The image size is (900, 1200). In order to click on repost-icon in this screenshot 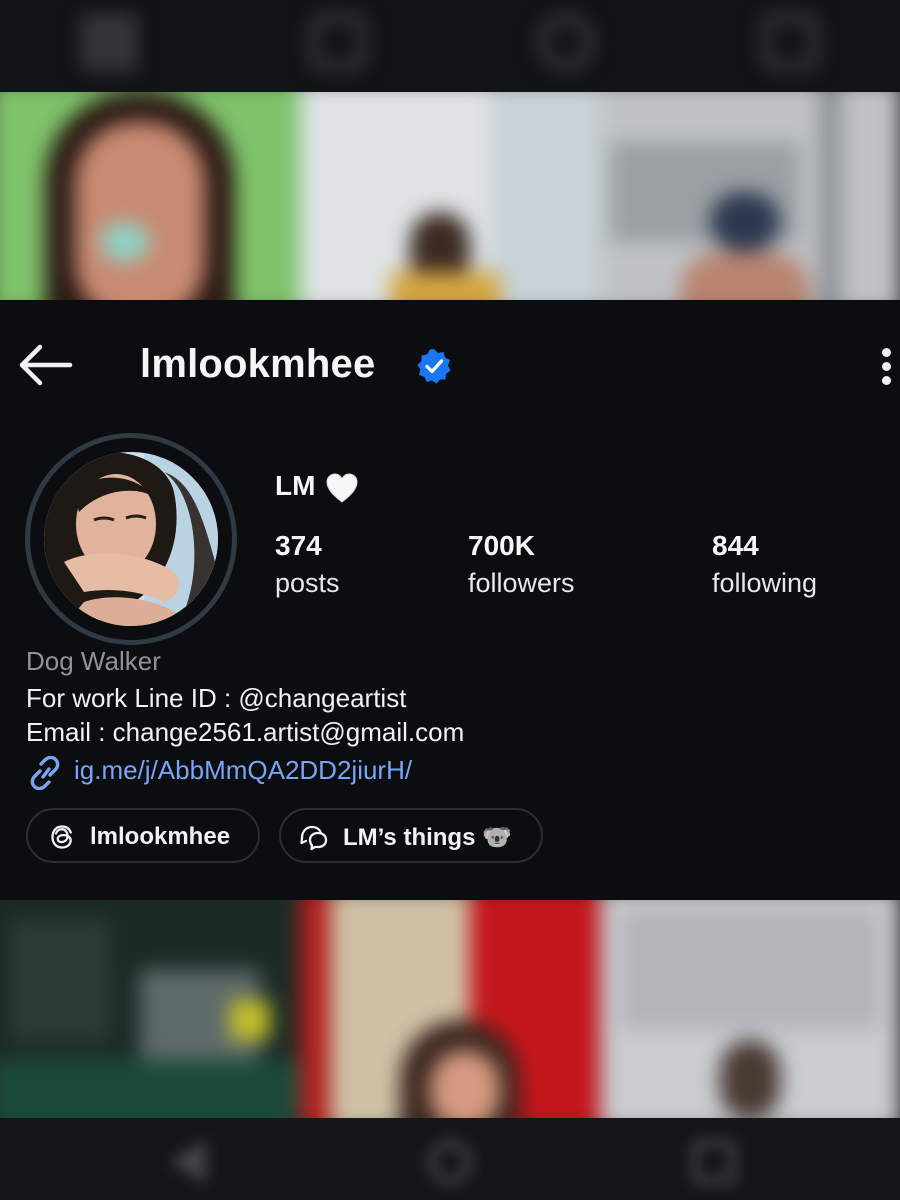, I will do `click(566, 42)`.